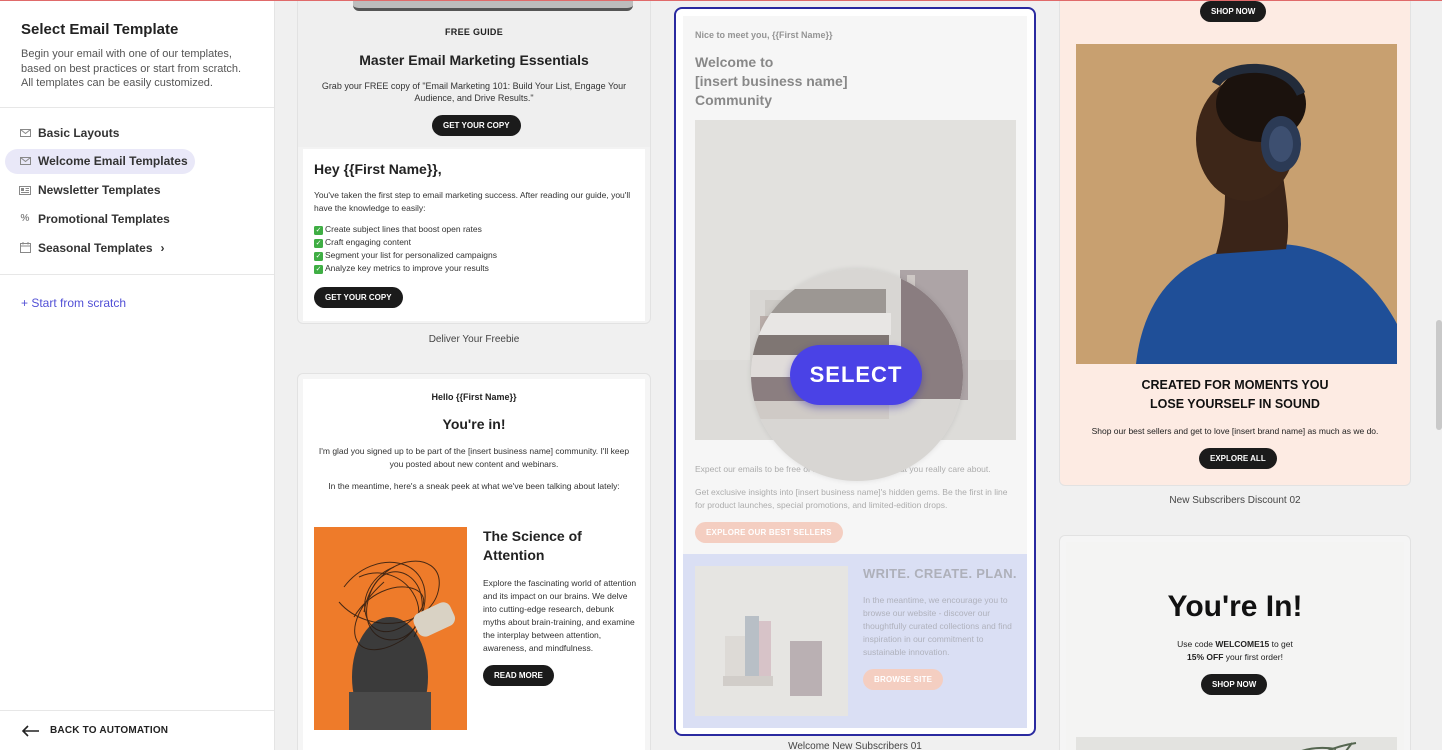 This screenshot has width=1442, height=750. I want to click on get-your-copy-button-2: GET YOUR COPY, so click(358, 297).